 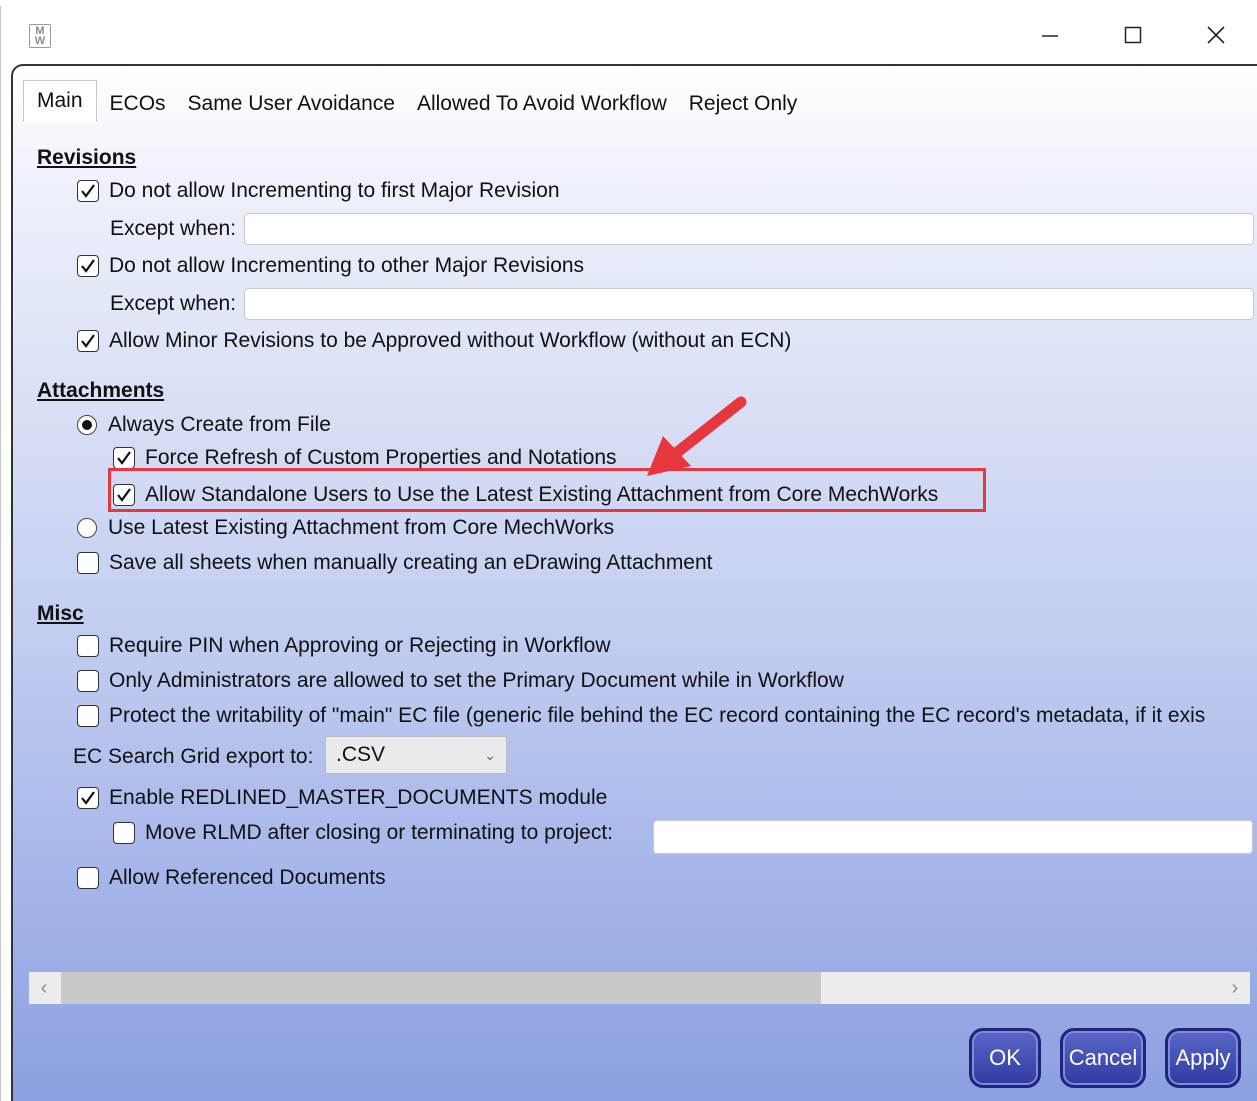 What do you see at coordinates (60, 101) in the screenshot?
I see `tab-main: Main` at bounding box center [60, 101].